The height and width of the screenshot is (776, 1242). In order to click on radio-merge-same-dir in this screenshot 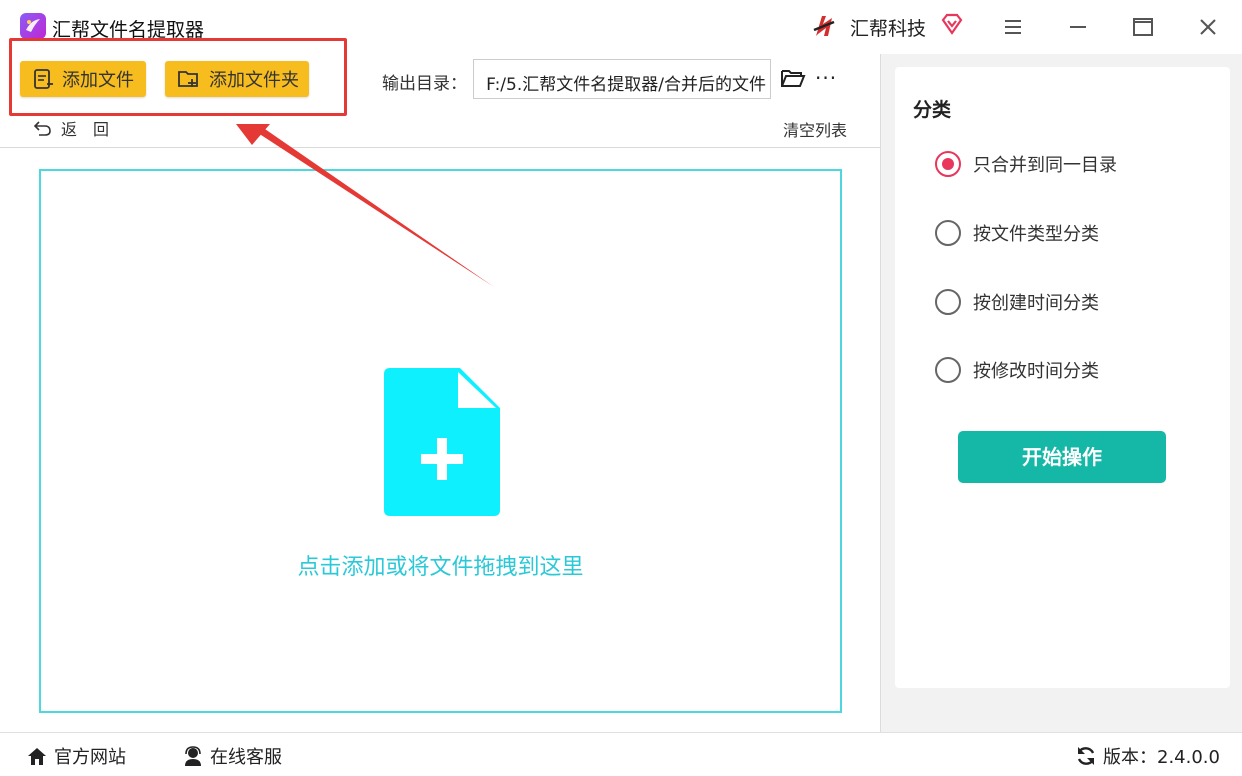, I will do `click(948, 164)`.